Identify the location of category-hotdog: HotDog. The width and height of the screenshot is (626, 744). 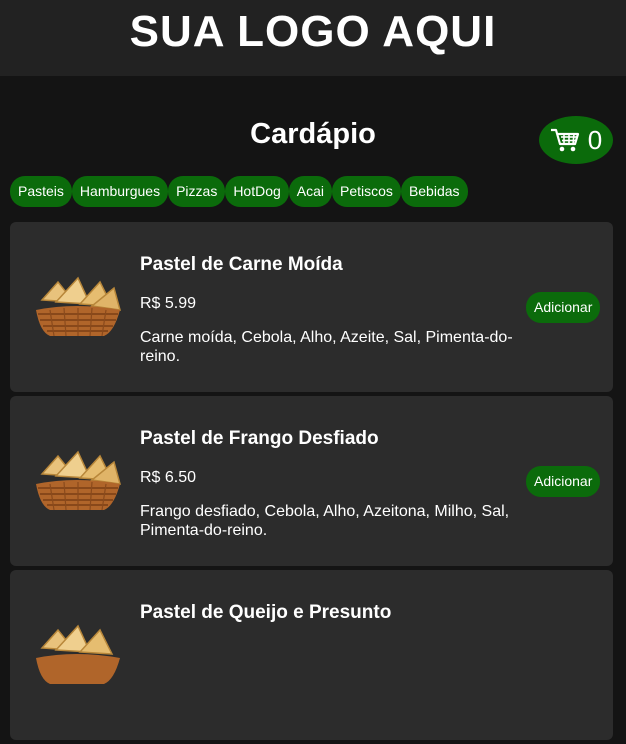
(257, 191).